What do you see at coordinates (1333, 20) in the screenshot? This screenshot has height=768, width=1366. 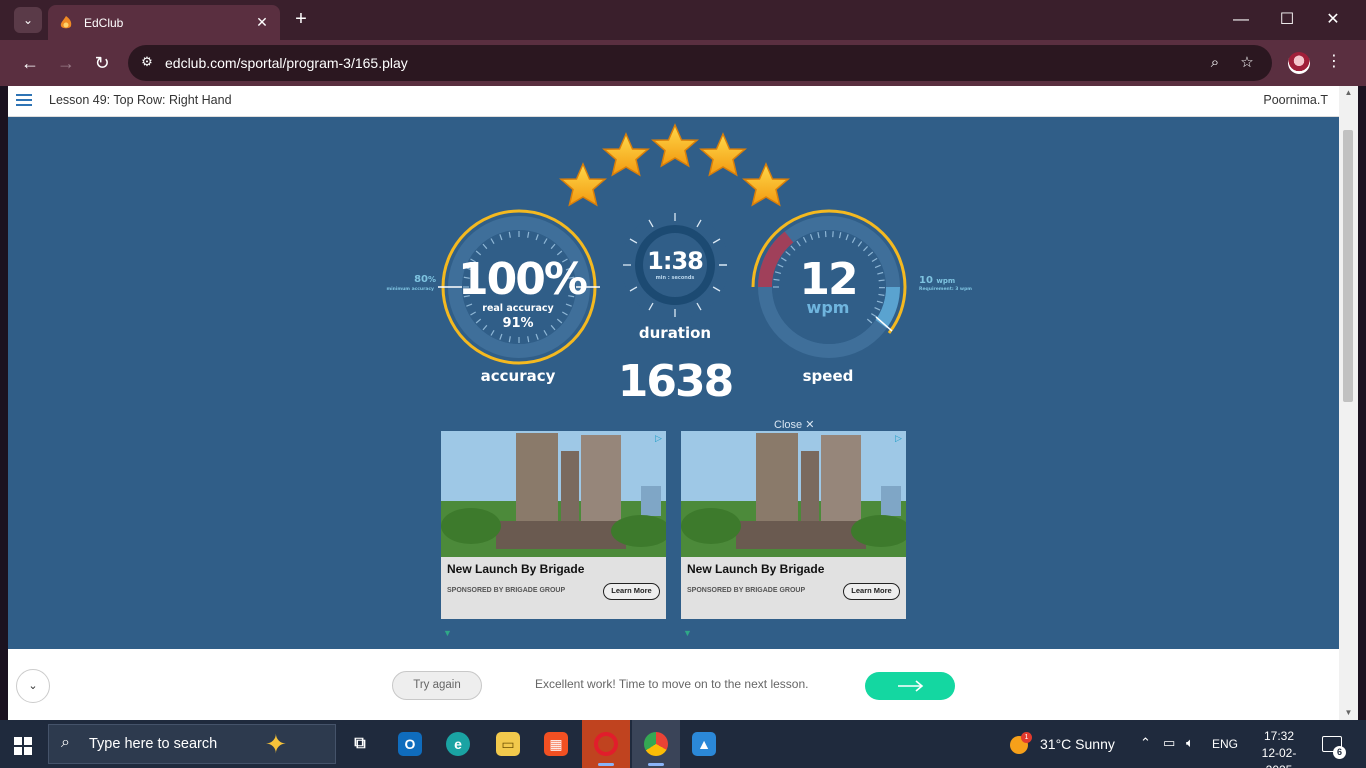 I see `close-window-button: ✕` at bounding box center [1333, 20].